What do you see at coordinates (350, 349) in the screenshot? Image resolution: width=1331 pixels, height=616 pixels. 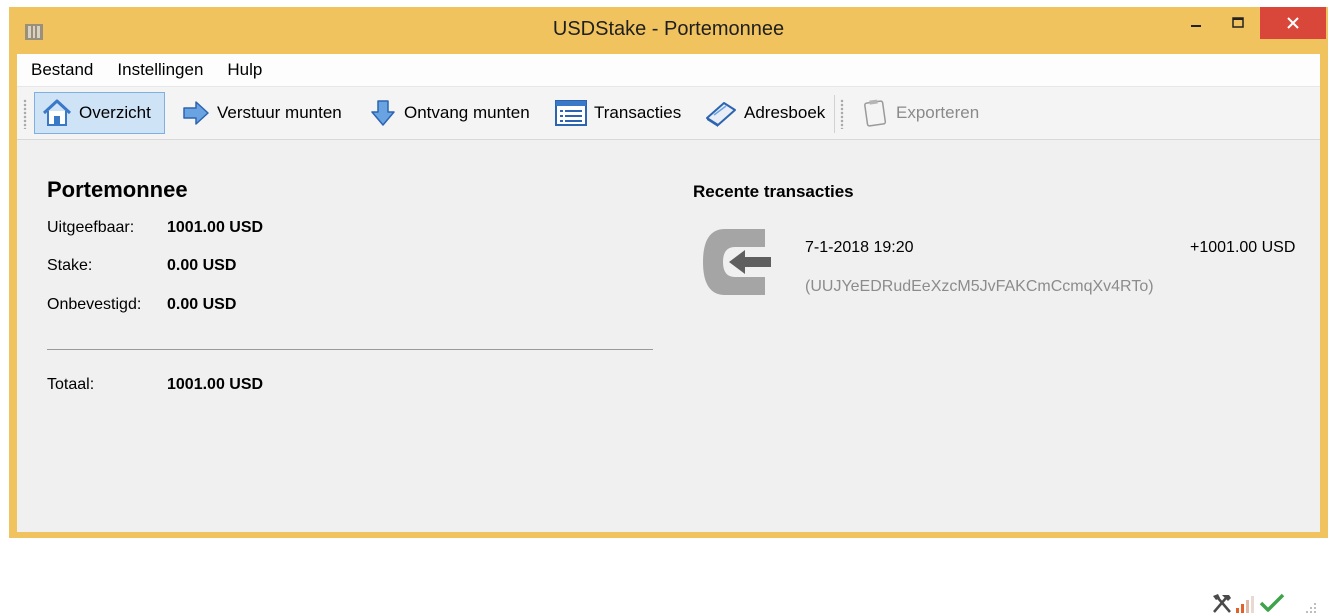 I see `balance-divider` at bounding box center [350, 349].